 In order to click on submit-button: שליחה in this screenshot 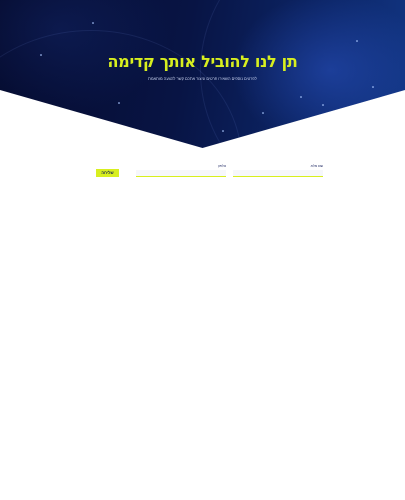, I will do `click(107, 173)`.